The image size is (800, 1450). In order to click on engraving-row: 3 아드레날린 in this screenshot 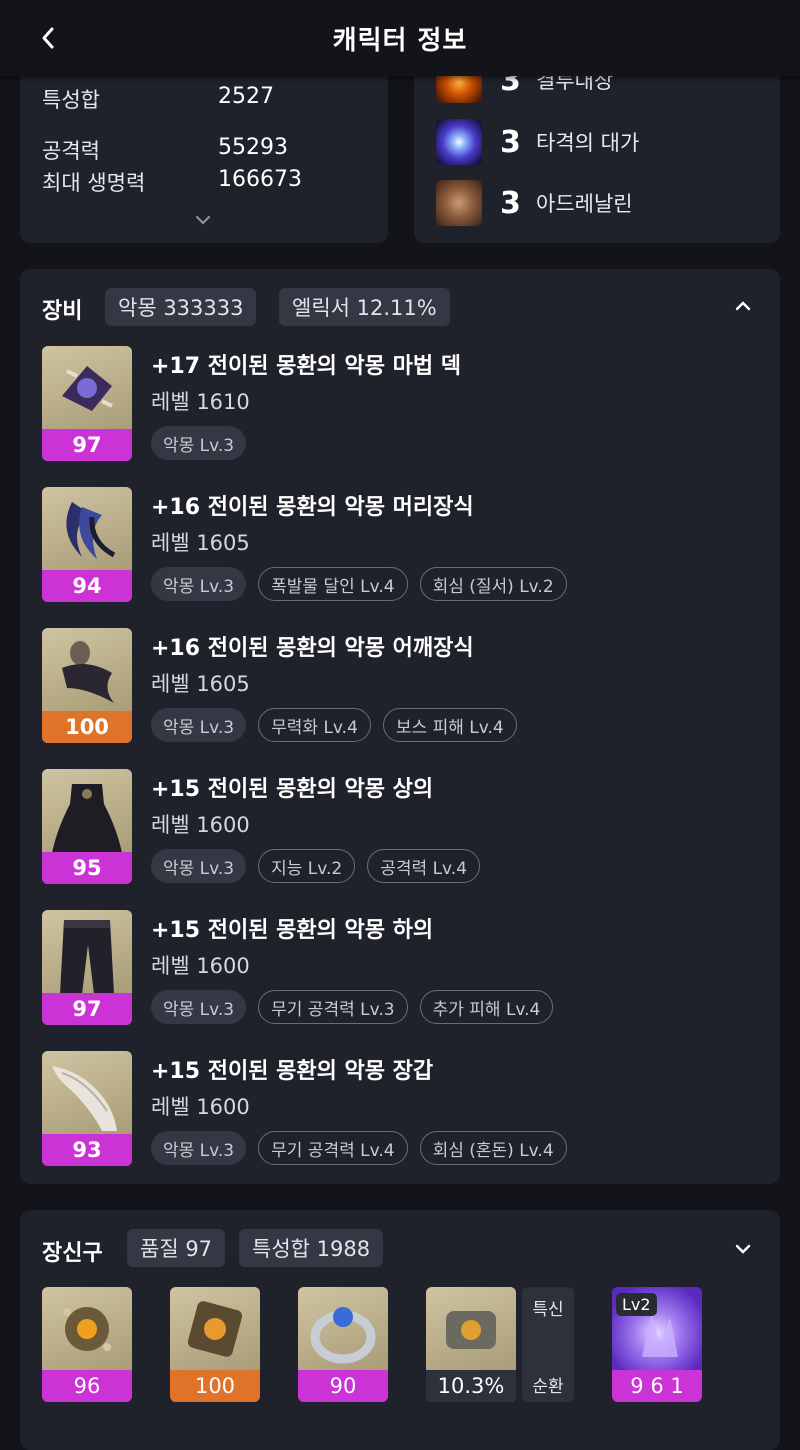, I will do `click(534, 203)`.